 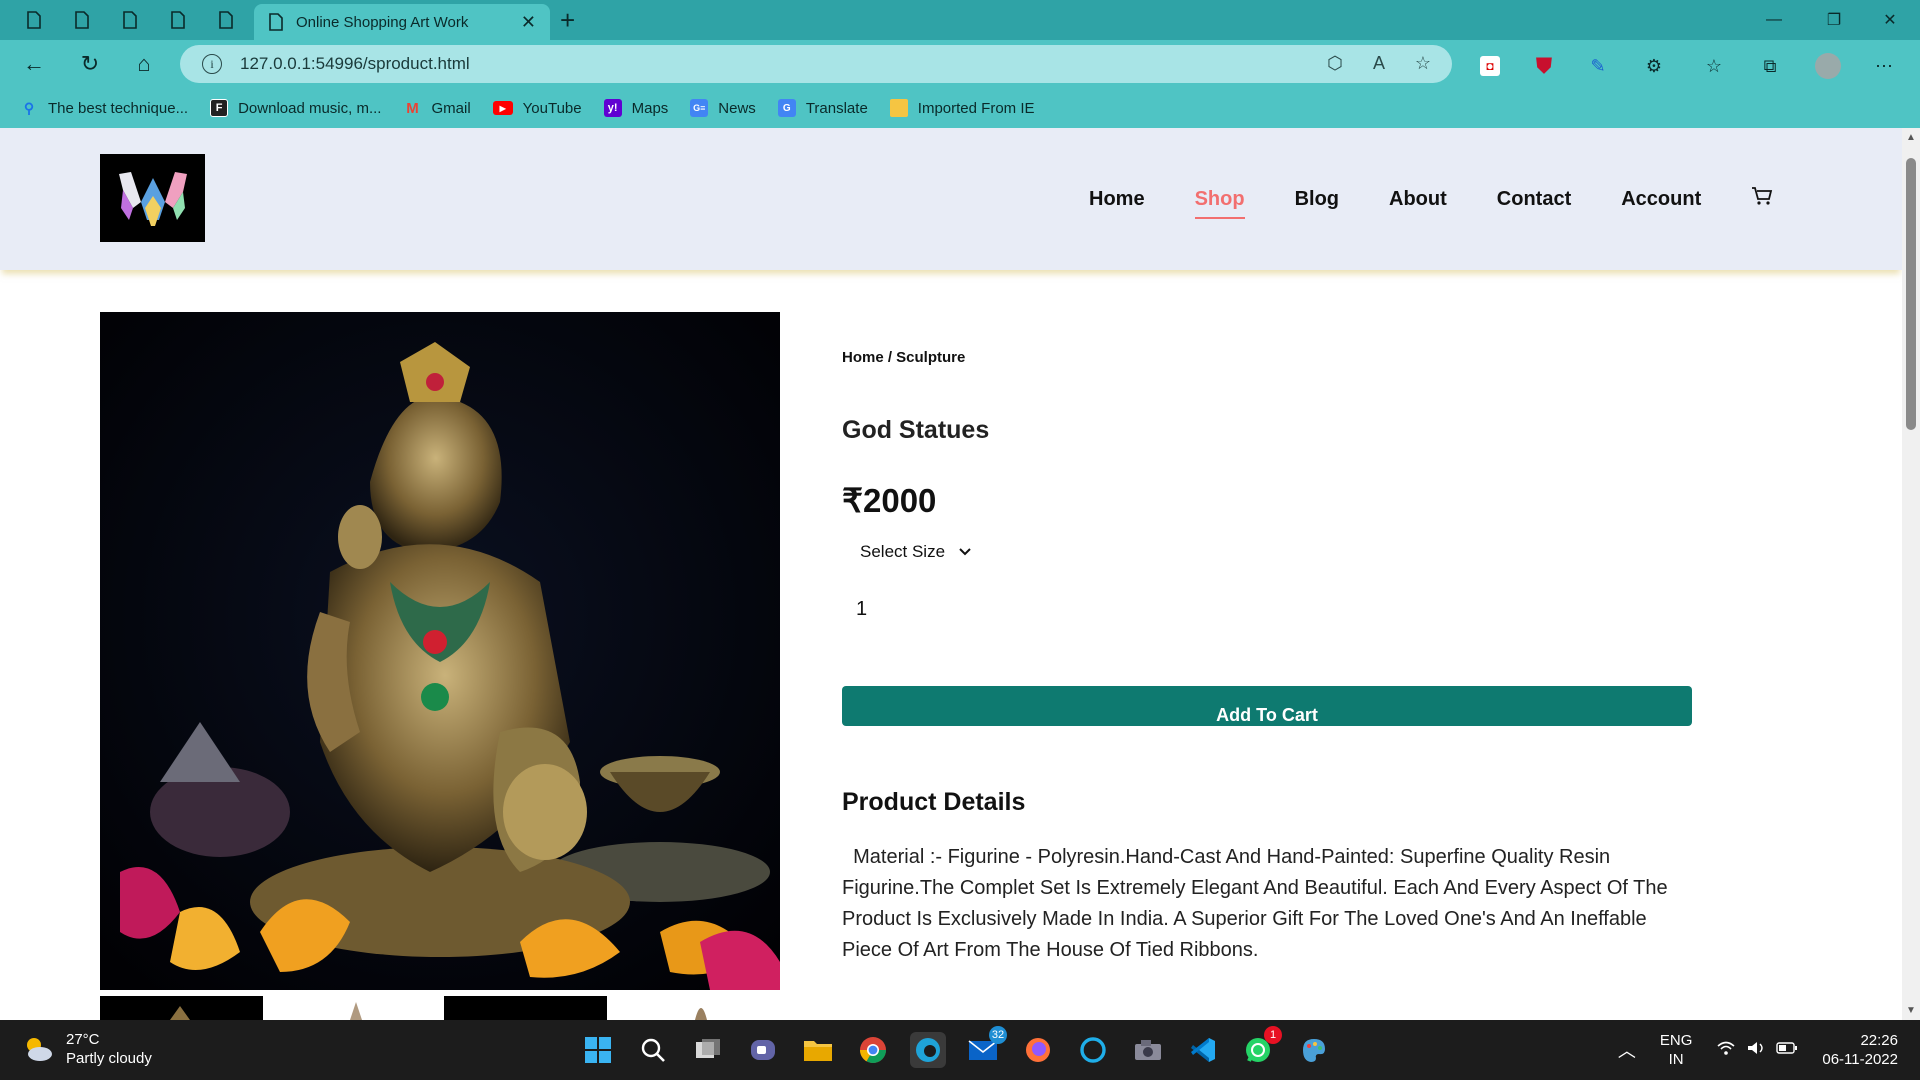 What do you see at coordinates (708, 1050) in the screenshot?
I see `task-view-icon` at bounding box center [708, 1050].